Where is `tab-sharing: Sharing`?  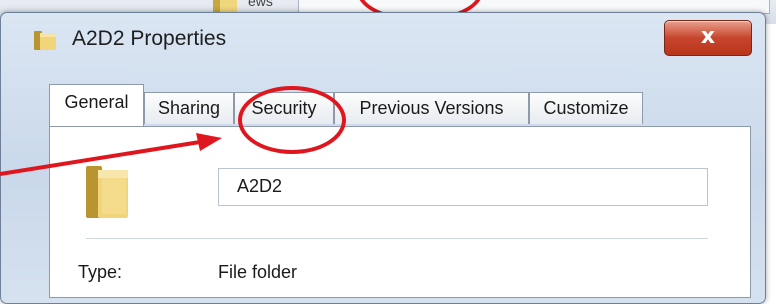
tab-sharing: Sharing is located at coordinates (189, 108).